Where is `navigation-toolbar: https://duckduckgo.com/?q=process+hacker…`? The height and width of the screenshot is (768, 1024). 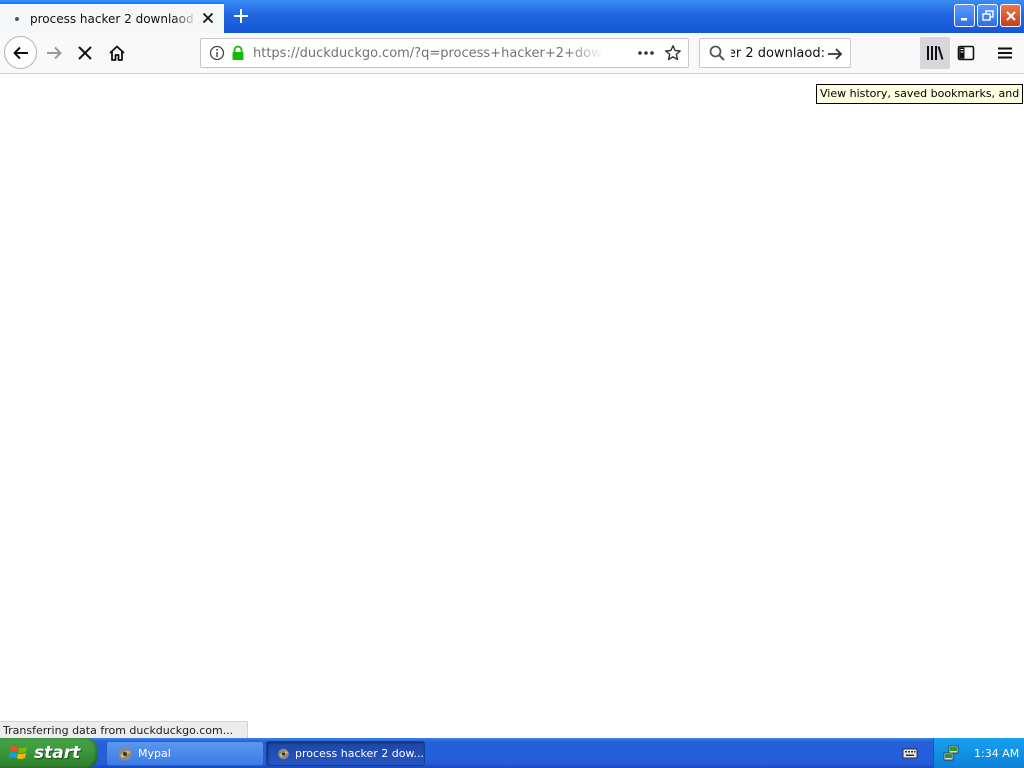
navigation-toolbar: https://duckduckgo.com/?q=process+hacker… is located at coordinates (512, 53).